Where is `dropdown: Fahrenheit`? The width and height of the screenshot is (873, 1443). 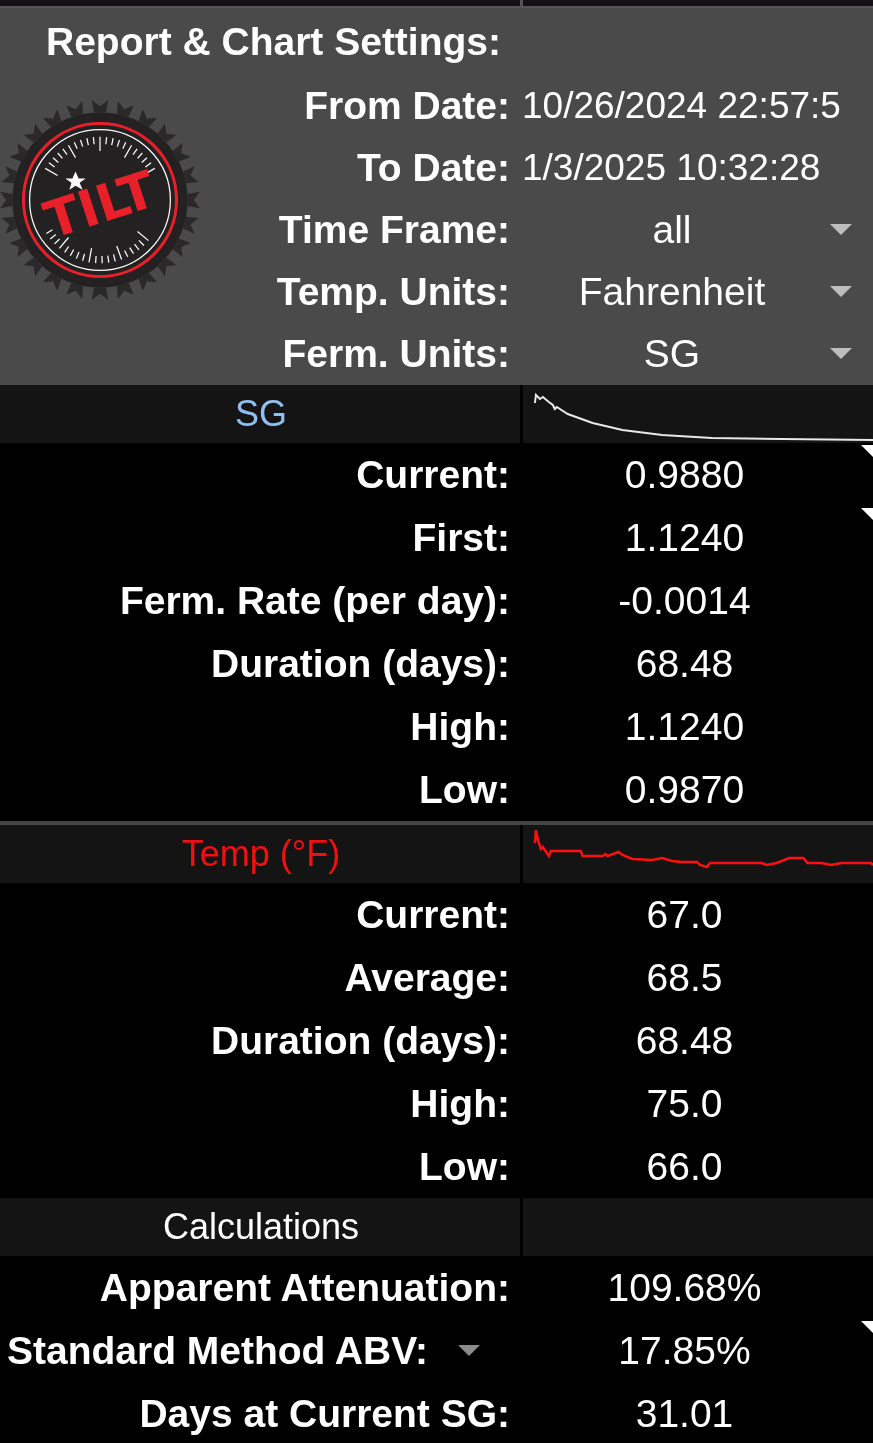 dropdown: Fahrenheit is located at coordinates (686, 292).